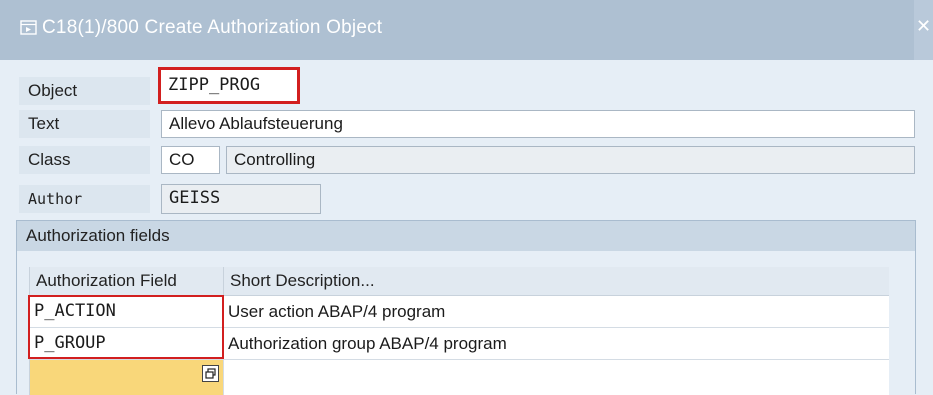 The image size is (933, 395). Describe the element at coordinates (212, 27) in the screenshot. I see `window-title: C18(1)/800 Create Authorization Object` at that location.